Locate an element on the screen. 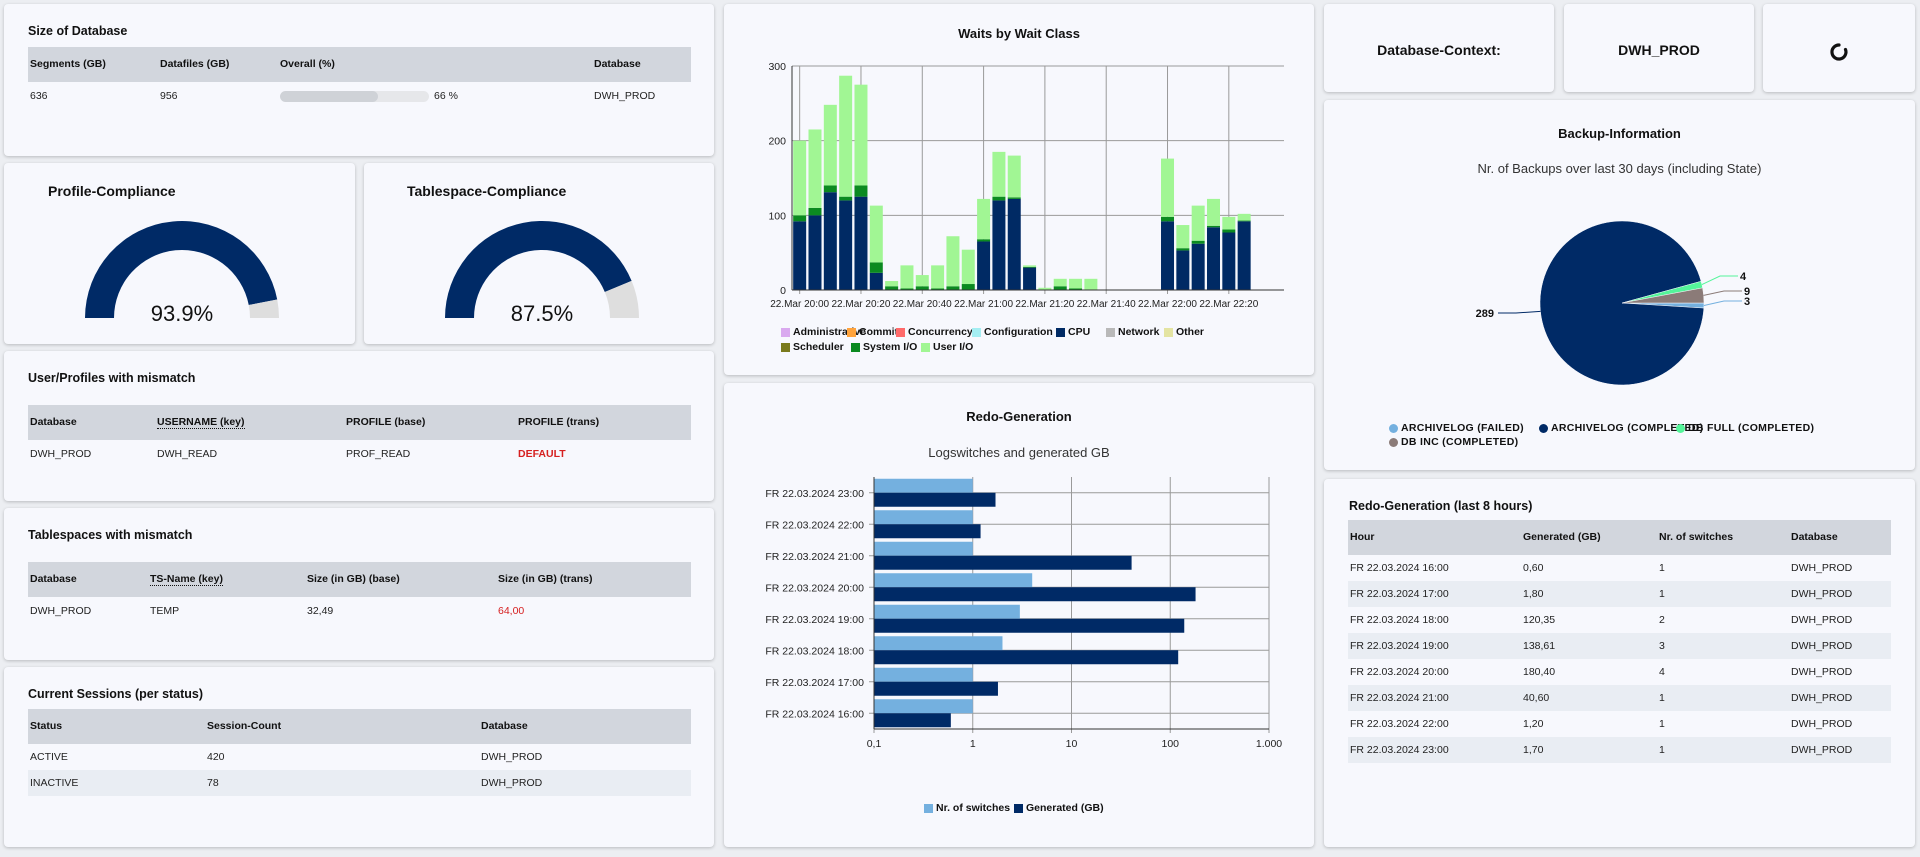  legend-item: Network is located at coordinates (1132, 332).